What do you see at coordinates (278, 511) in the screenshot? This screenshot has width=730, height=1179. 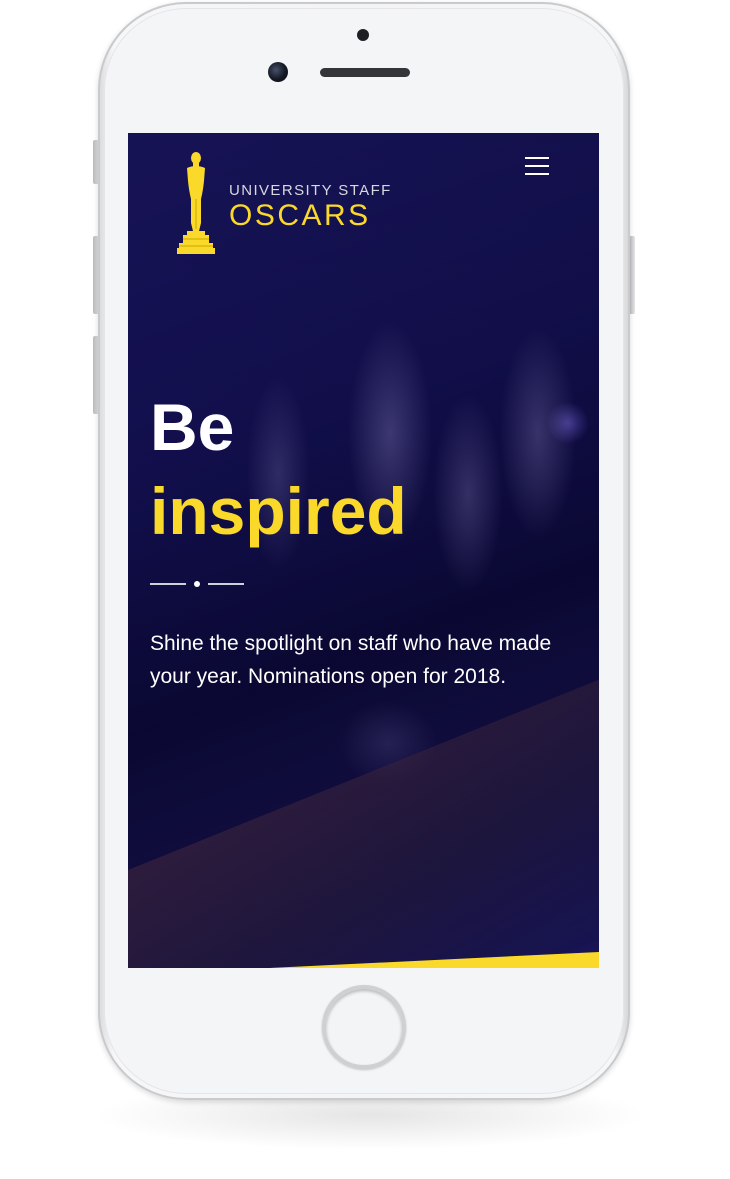 I see `hero-title-line2: inspired` at bounding box center [278, 511].